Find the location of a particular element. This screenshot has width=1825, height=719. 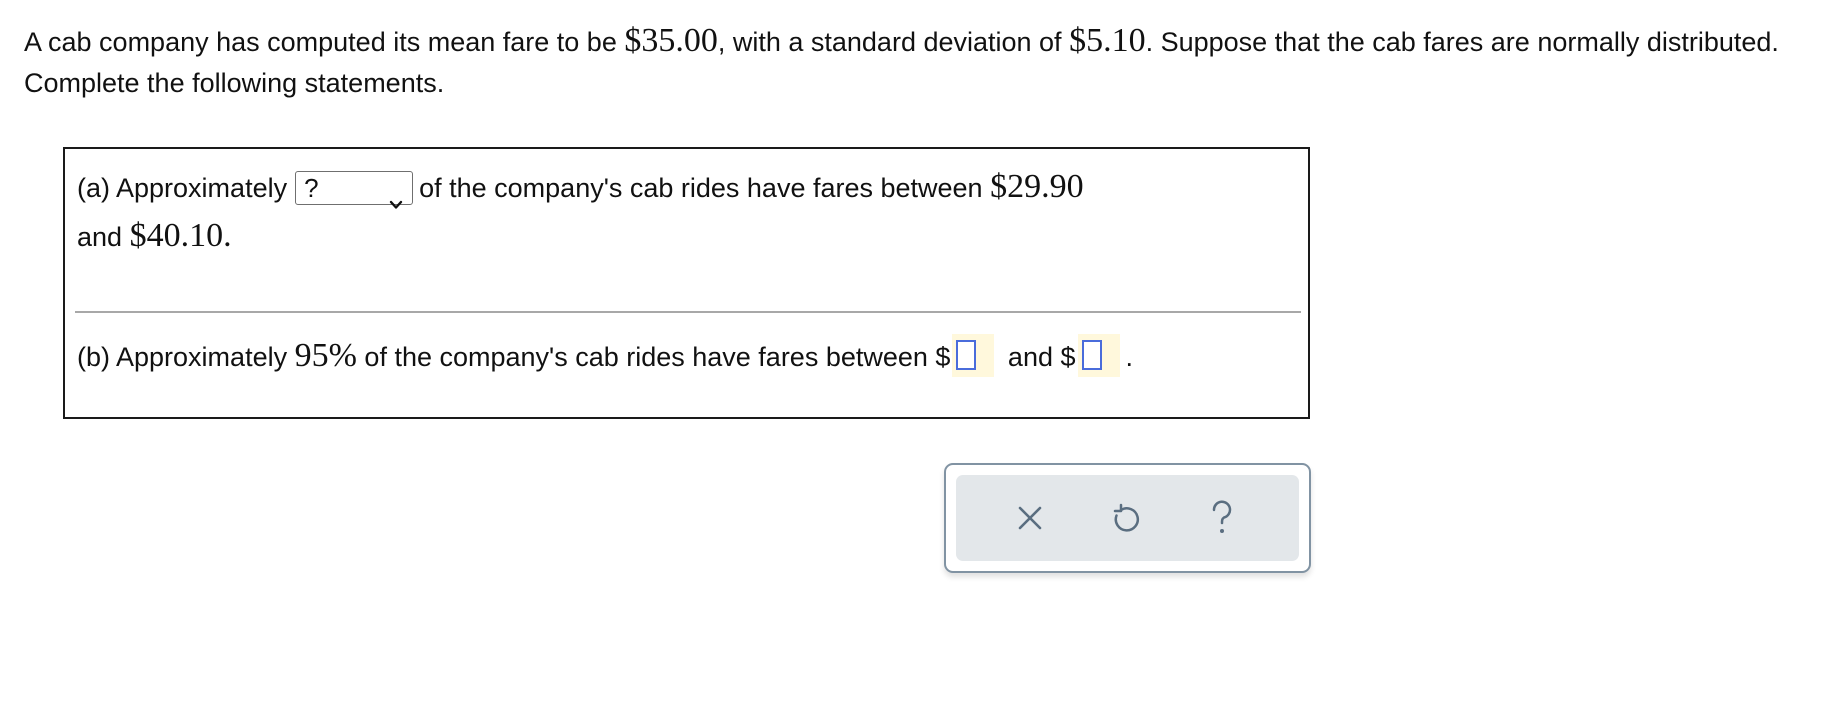

undo-icon is located at coordinates (1126, 517).